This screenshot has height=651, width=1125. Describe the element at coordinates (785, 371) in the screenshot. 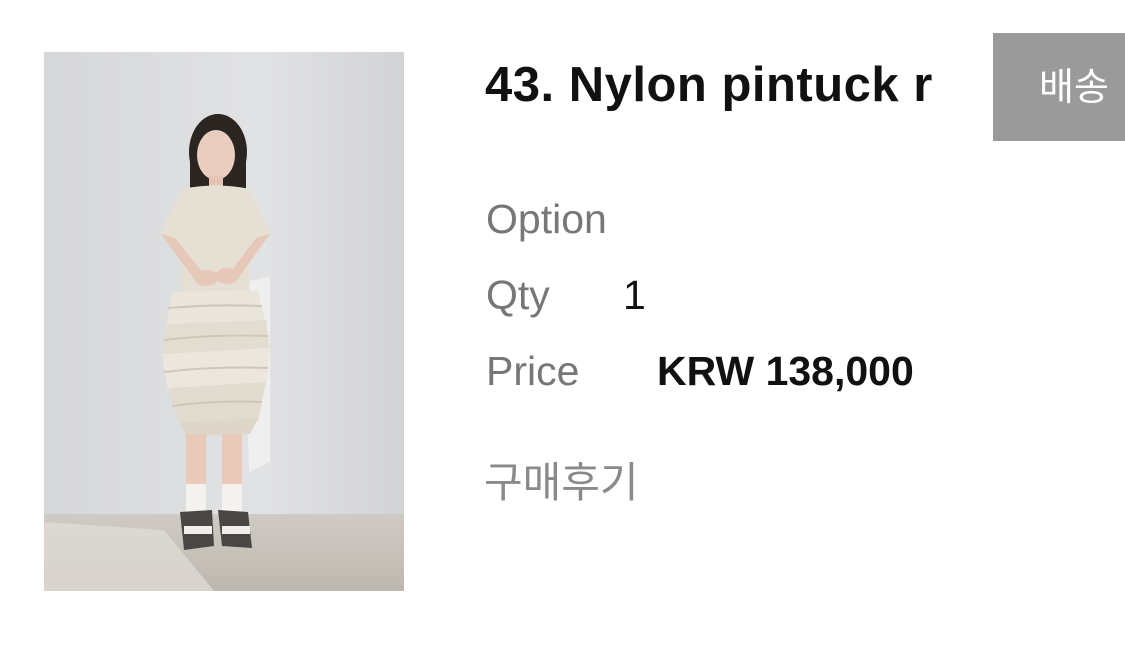

I see `price-value: KRW 138,000` at that location.